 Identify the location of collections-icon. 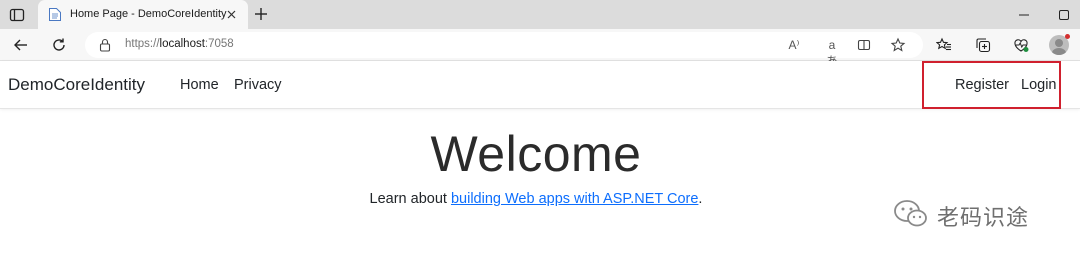
(983, 45).